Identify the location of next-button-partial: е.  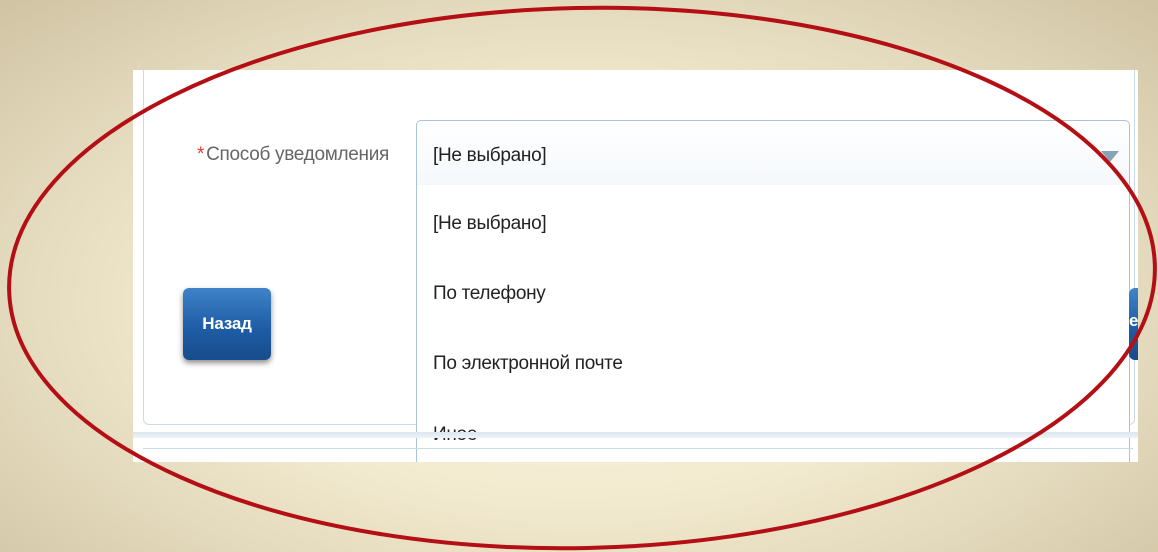
(1133, 324).